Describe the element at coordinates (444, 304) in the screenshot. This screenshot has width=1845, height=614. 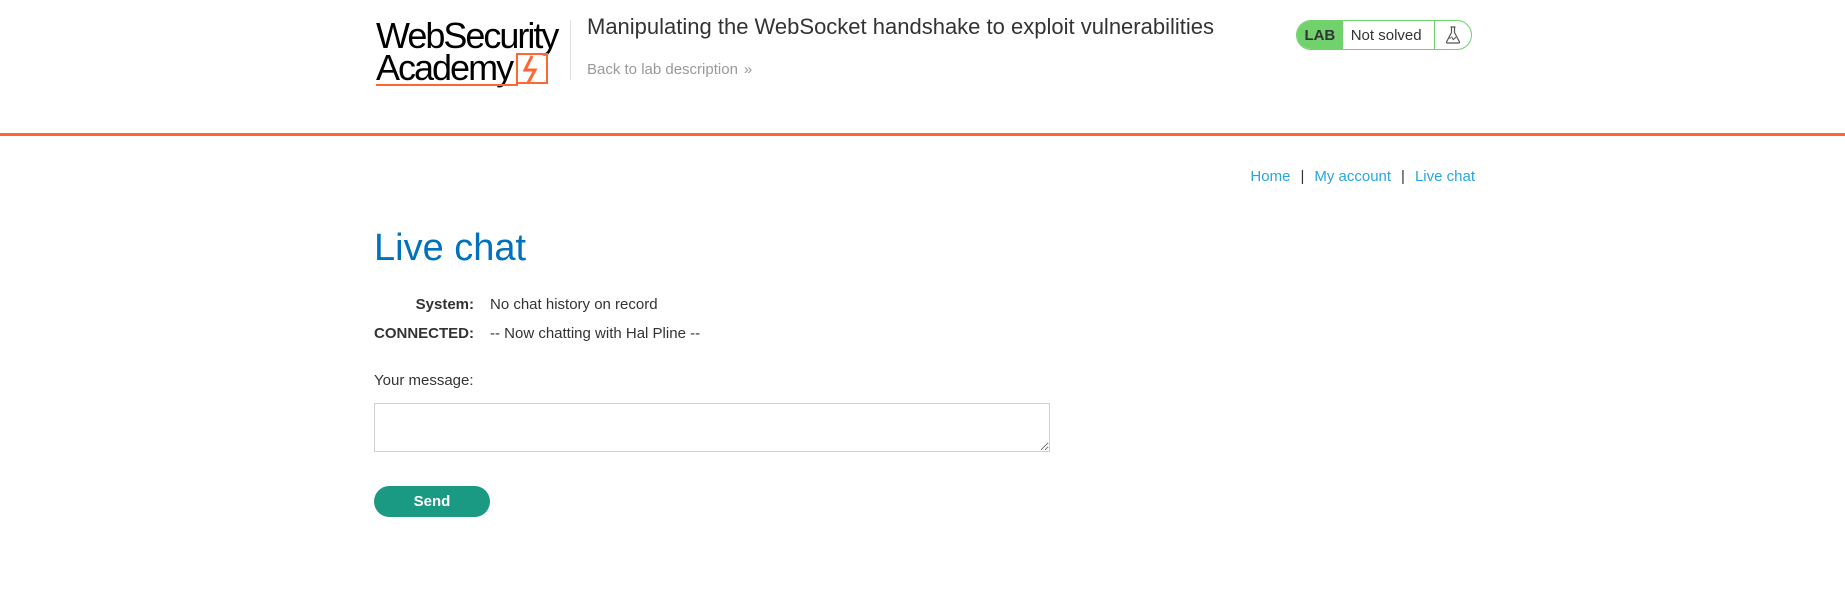
I see `chat-sender: System:` at that location.